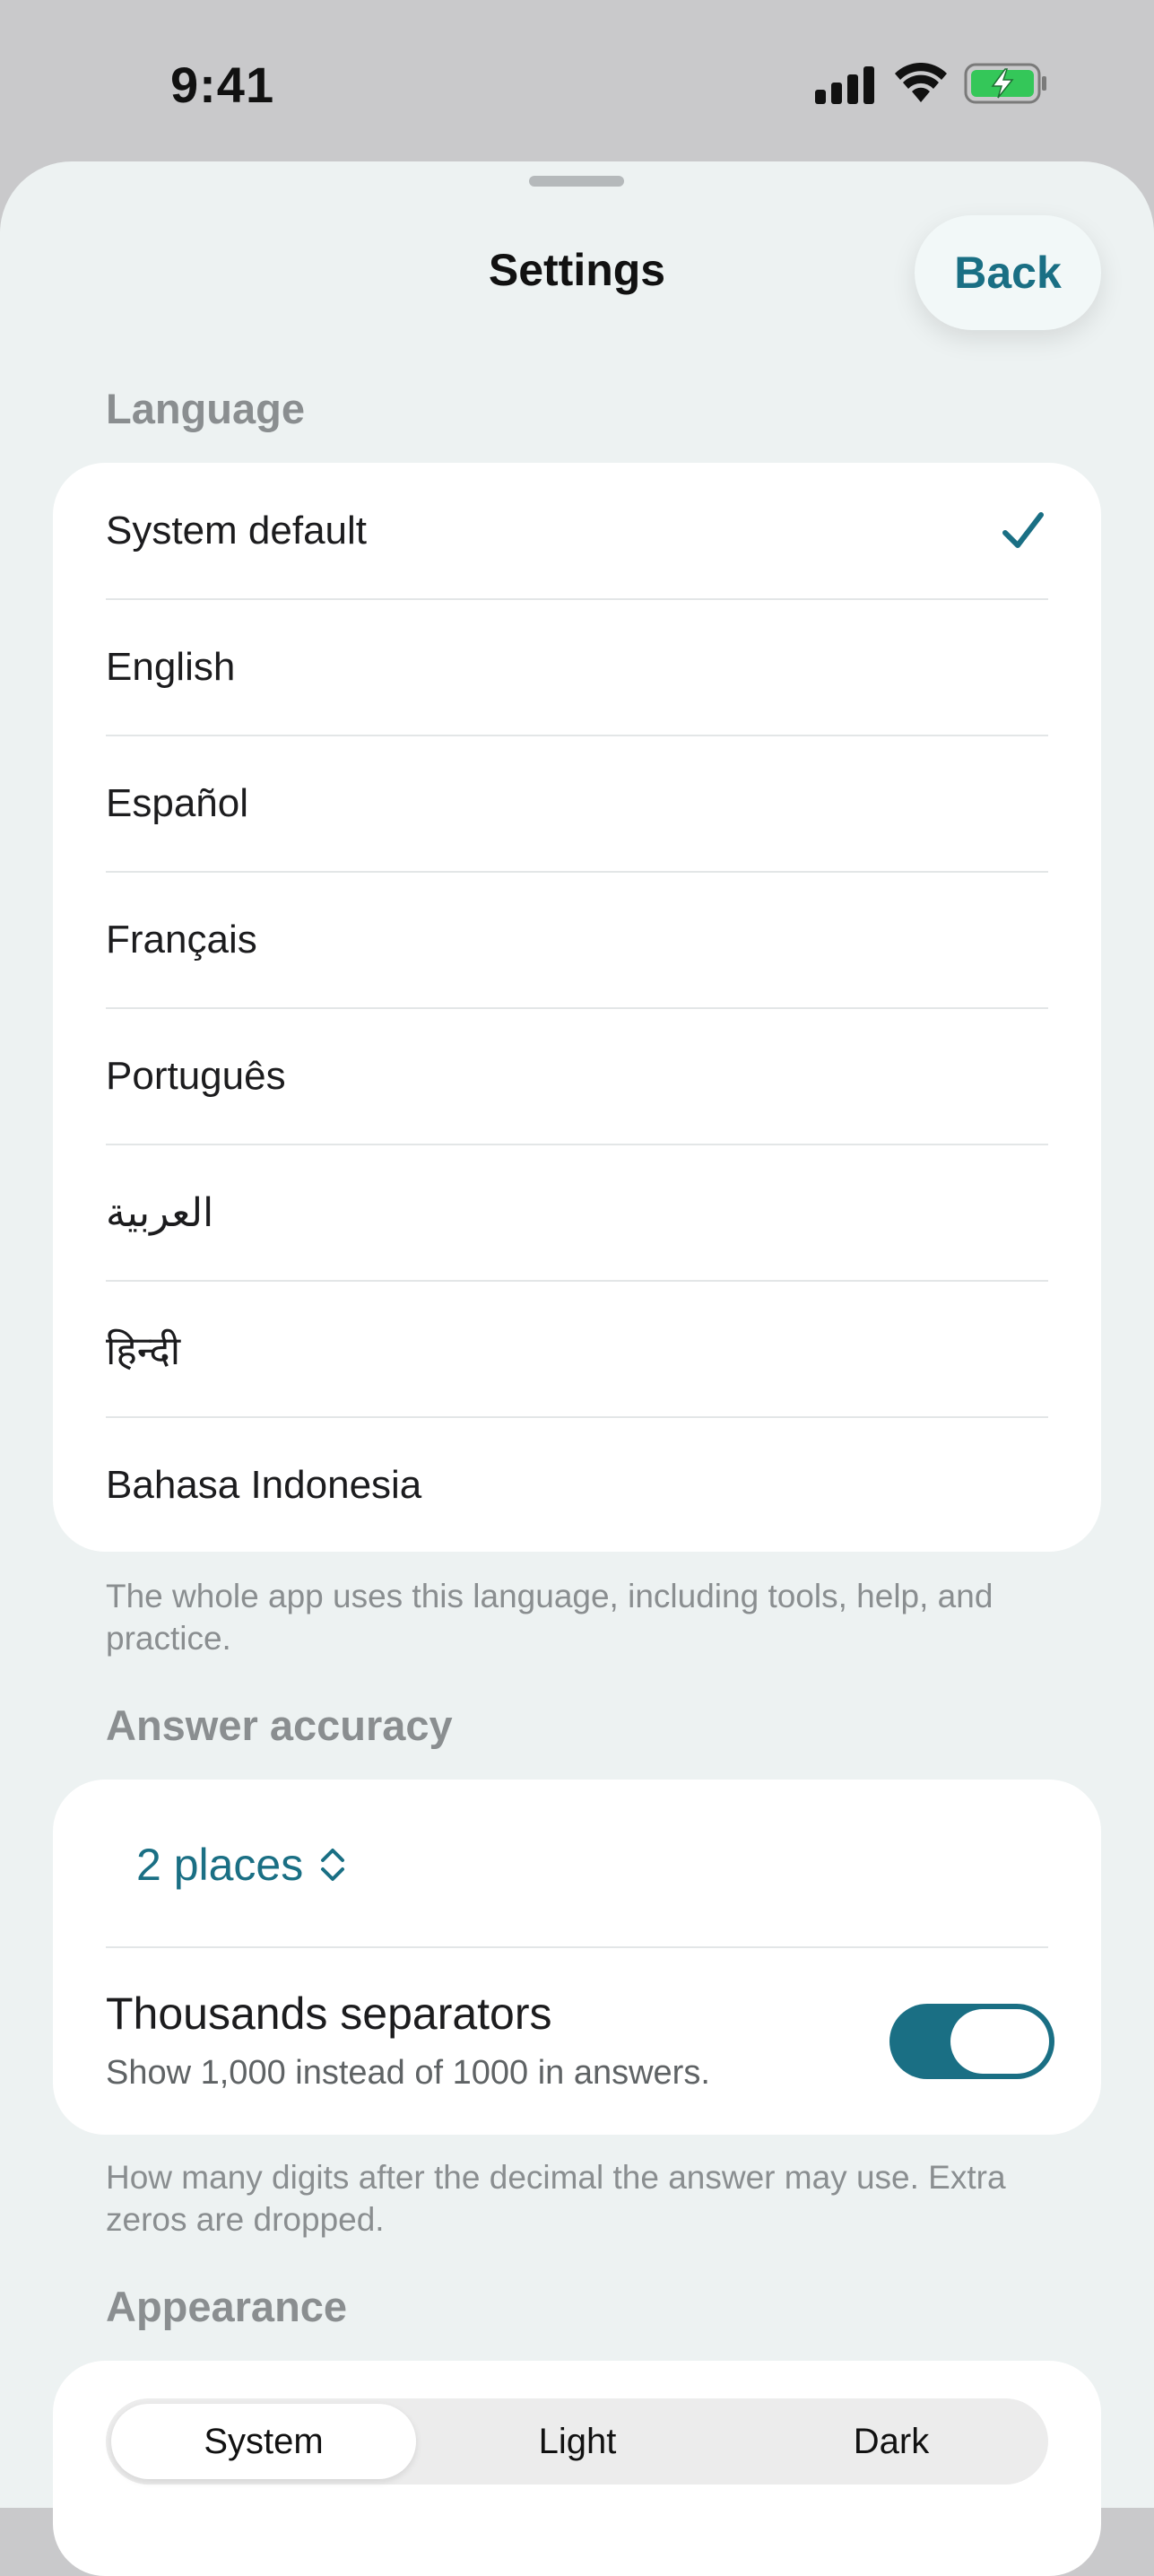 This screenshot has width=1154, height=2576. I want to click on chevron-up-down-icon, so click(333, 1865).